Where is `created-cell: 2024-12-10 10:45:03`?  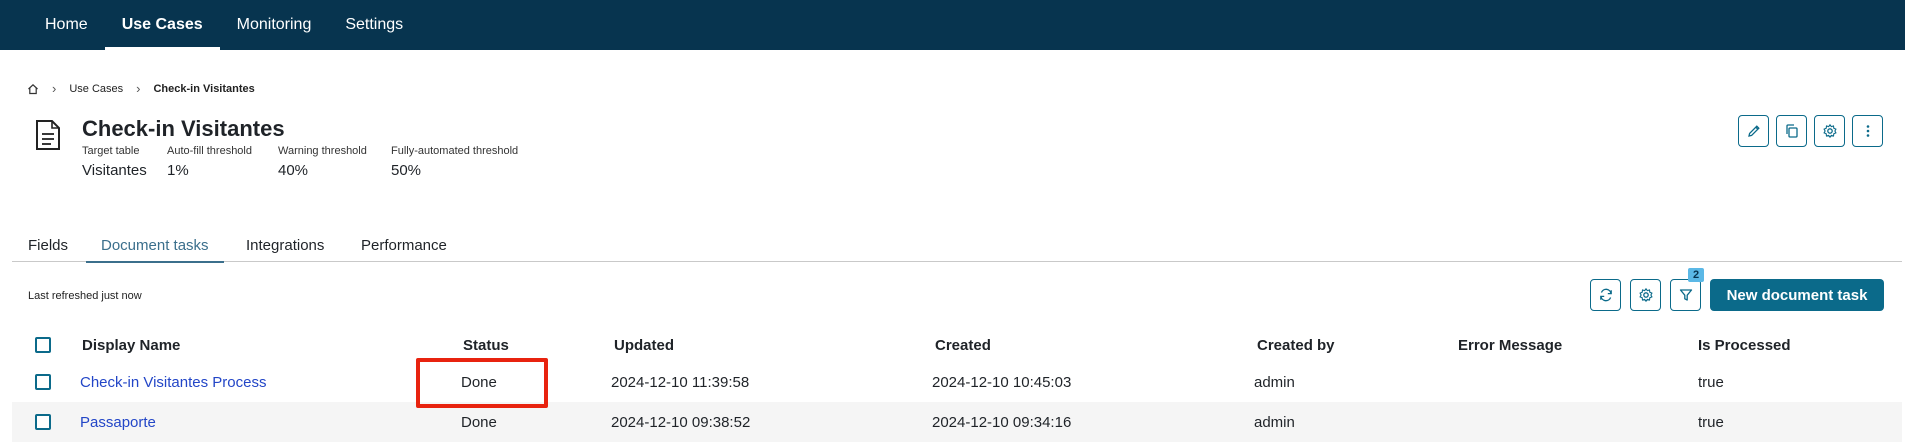
created-cell: 2024-12-10 10:45:03 is located at coordinates (1002, 382).